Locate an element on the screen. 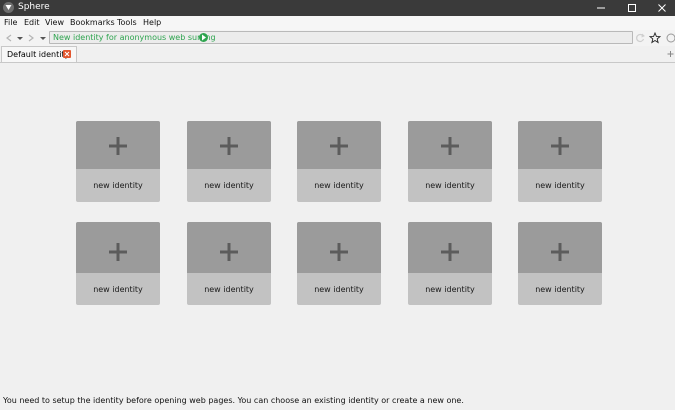 The width and height of the screenshot is (675, 410). menu-view: View is located at coordinates (54, 23).